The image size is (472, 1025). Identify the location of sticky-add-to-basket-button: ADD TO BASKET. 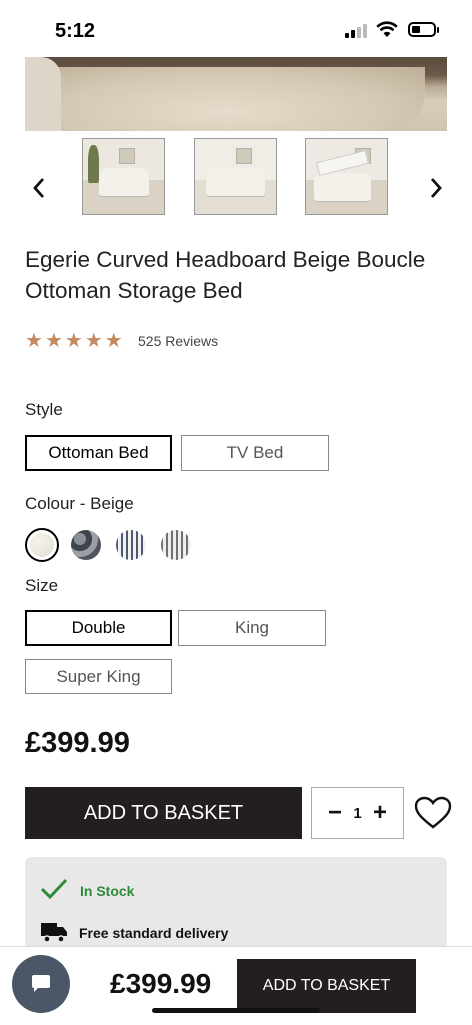
(326, 986).